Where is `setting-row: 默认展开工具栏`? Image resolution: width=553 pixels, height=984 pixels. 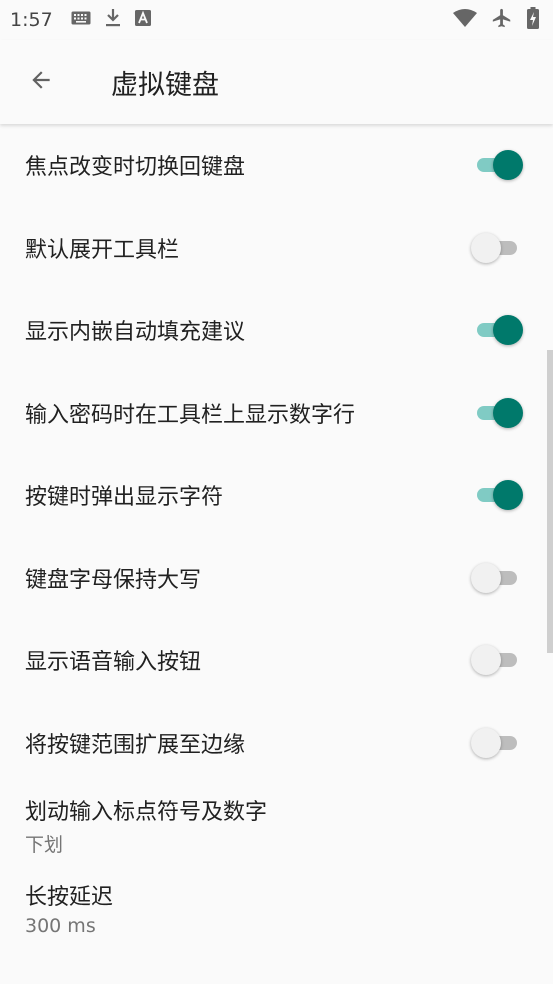 setting-row: 默认展开工具栏 is located at coordinates (276, 248).